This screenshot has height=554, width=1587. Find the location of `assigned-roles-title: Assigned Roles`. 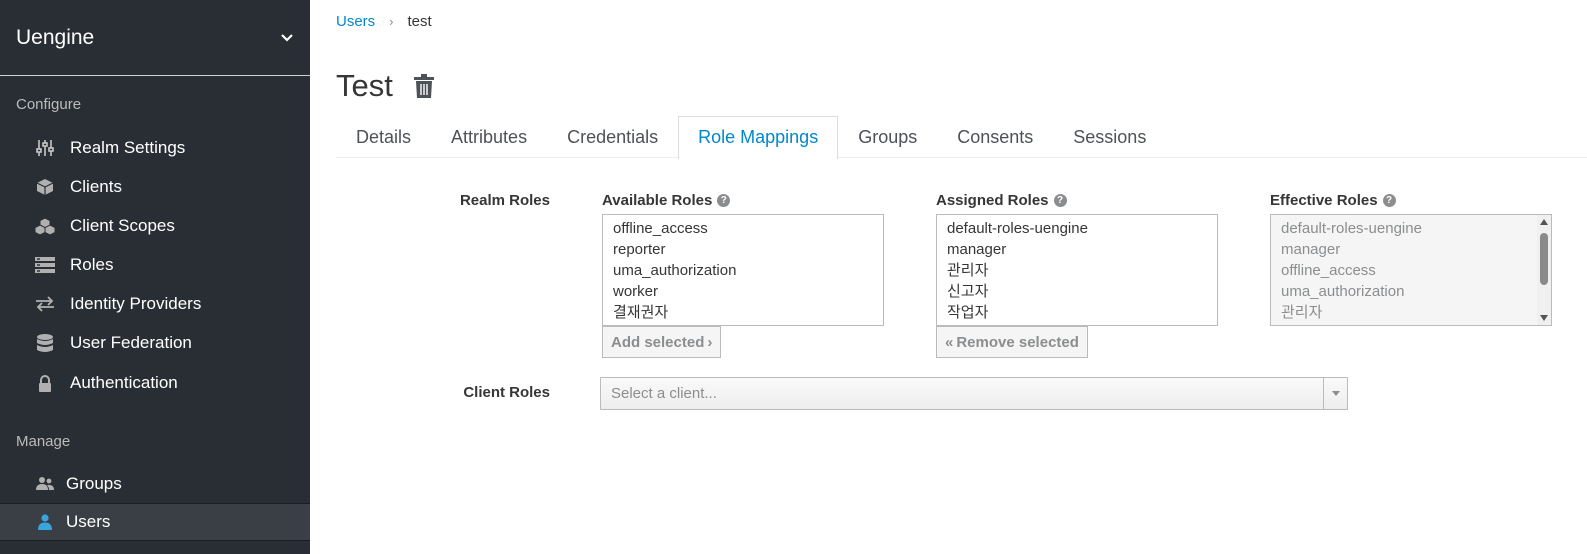

assigned-roles-title: Assigned Roles is located at coordinates (992, 200).